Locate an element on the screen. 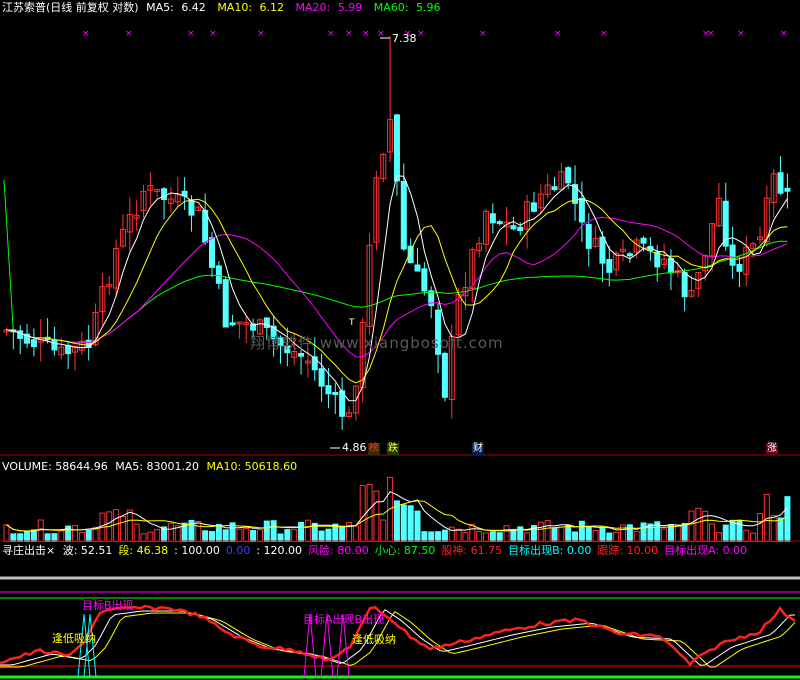  signal-marker-3: × is located at coordinates (213, 34).